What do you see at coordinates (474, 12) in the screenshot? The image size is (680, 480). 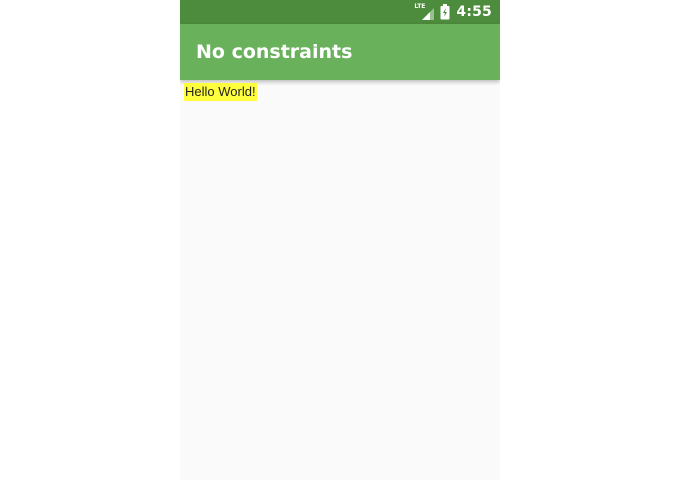 I see `status-time: 4:55` at bounding box center [474, 12].